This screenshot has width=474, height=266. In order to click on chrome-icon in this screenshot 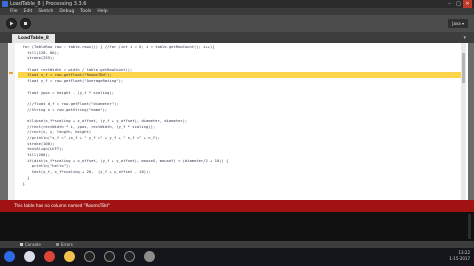, I will do `click(49, 256)`.